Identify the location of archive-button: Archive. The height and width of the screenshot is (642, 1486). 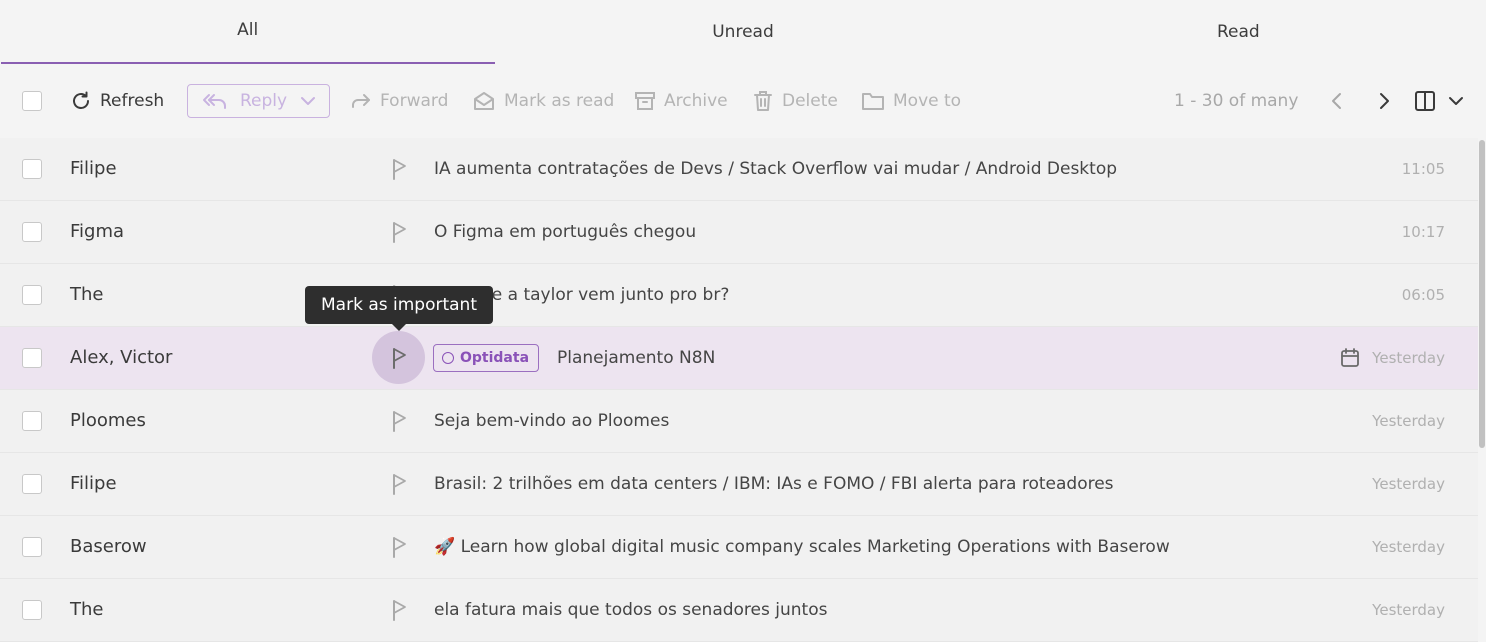
(681, 101).